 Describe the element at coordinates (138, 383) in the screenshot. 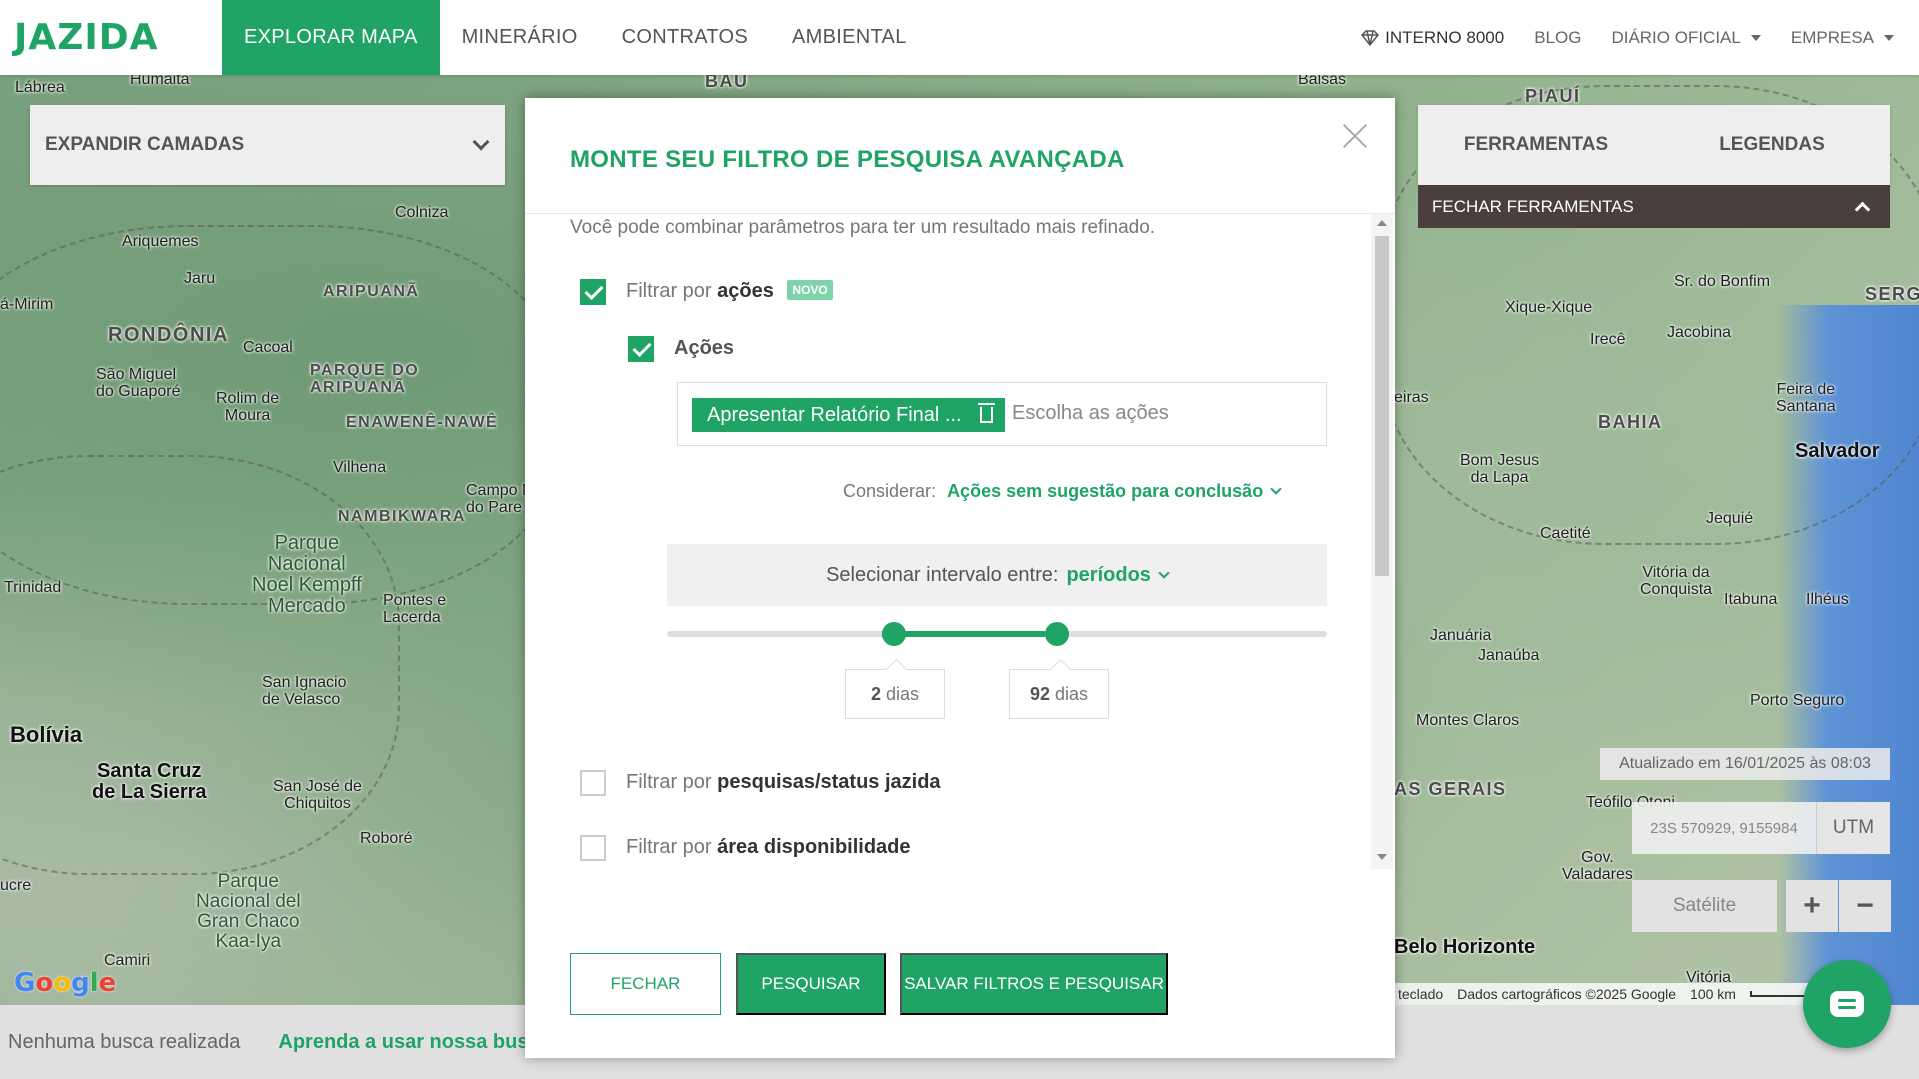

I see `map-label: São Miguel do Guaporé` at that location.